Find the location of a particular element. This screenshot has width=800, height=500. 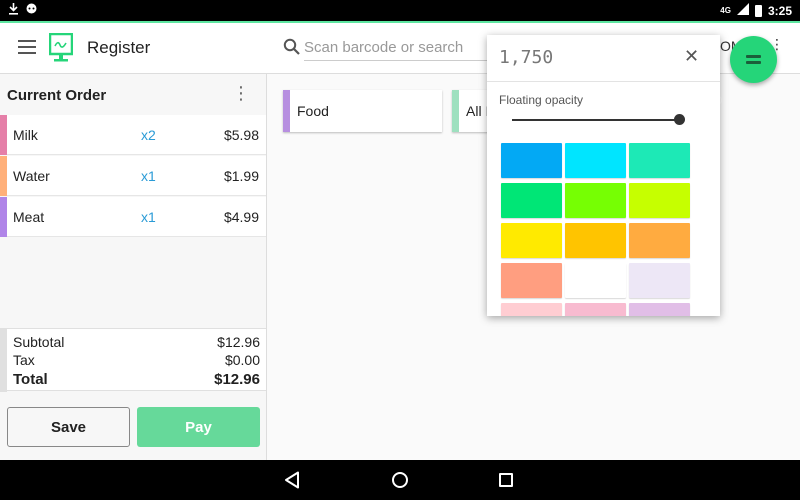

total-row: Total $12.96 is located at coordinates (136, 379).